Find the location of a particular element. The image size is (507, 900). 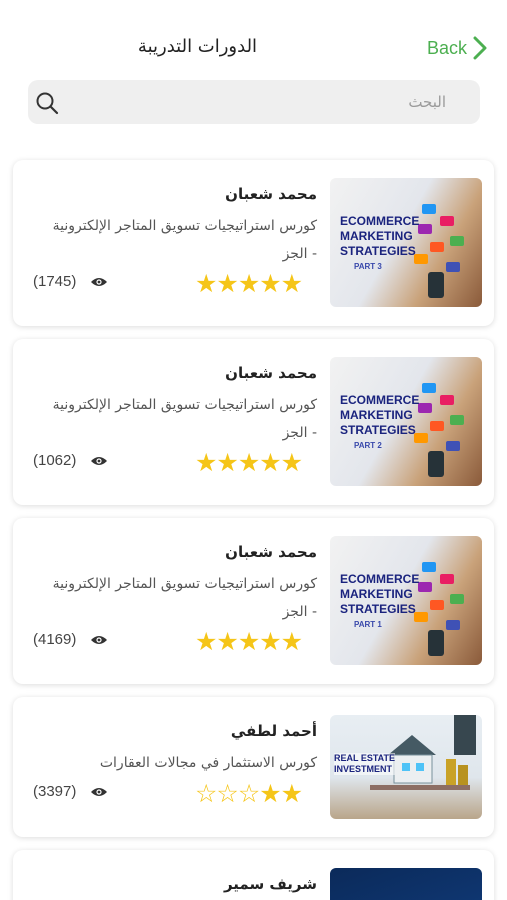

views-counter: (3397) is located at coordinates (70, 791).